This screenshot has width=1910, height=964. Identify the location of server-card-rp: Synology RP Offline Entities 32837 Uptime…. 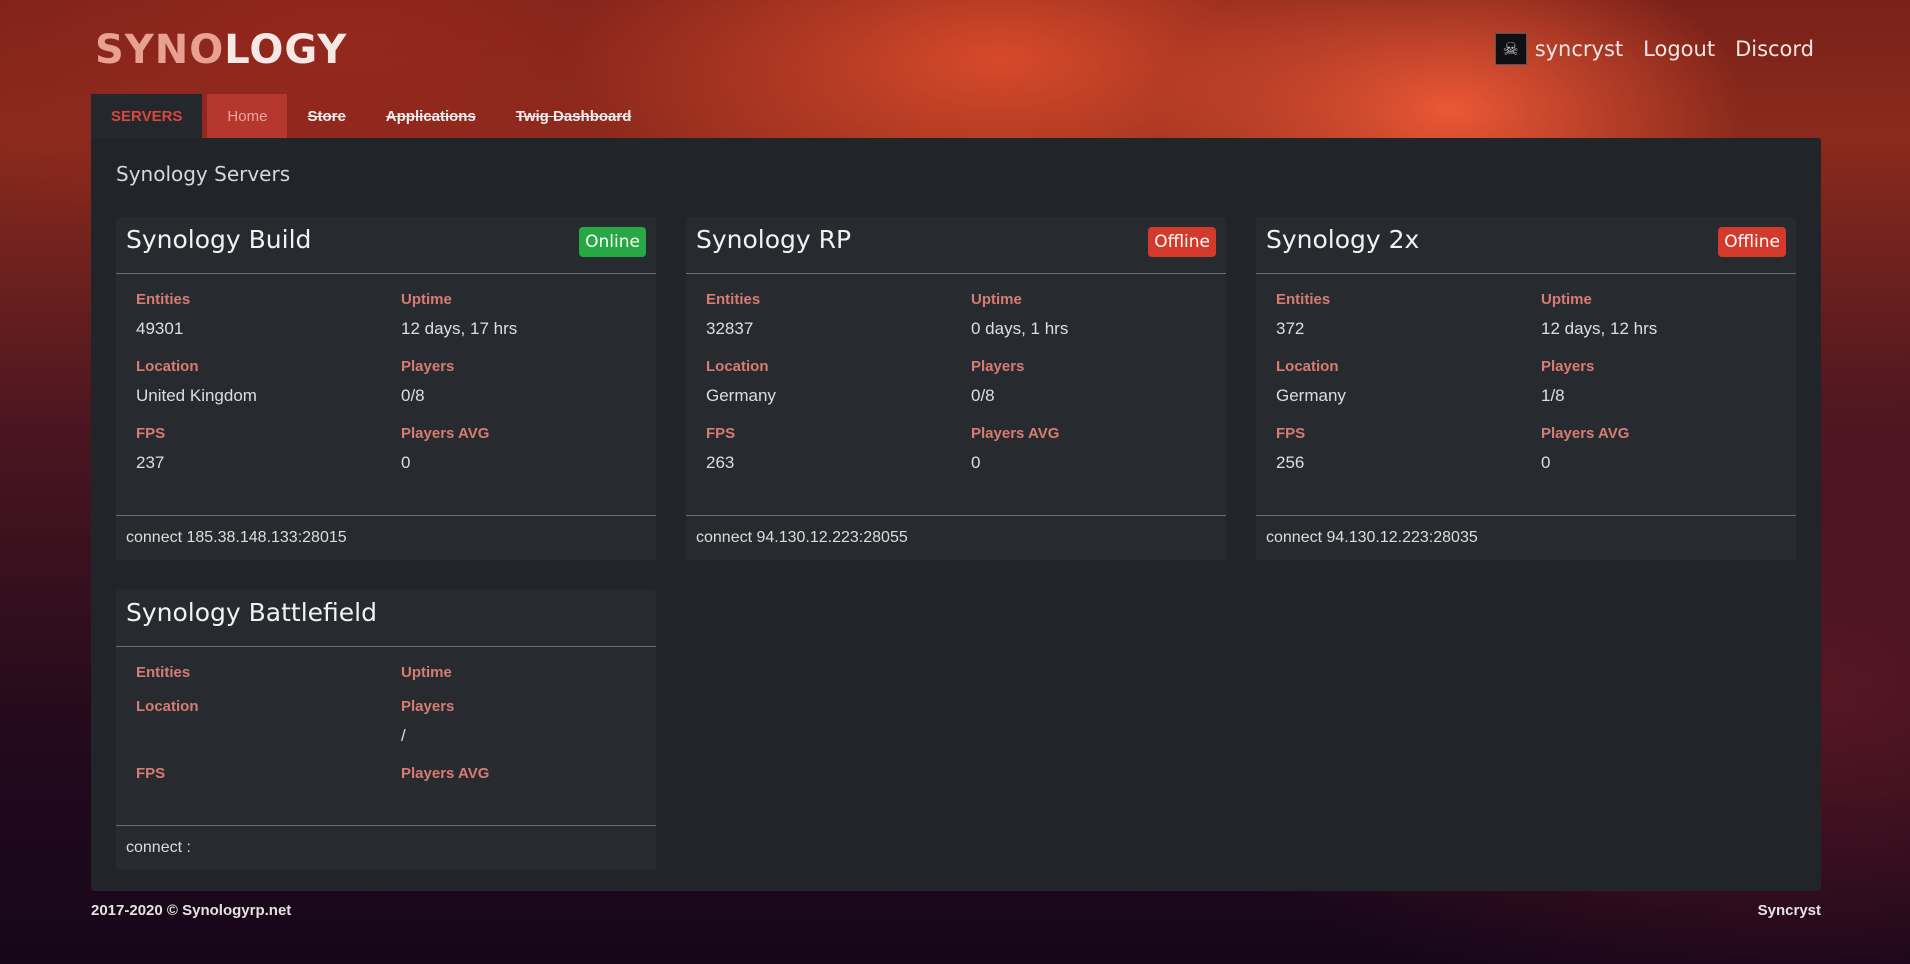
(956, 388).